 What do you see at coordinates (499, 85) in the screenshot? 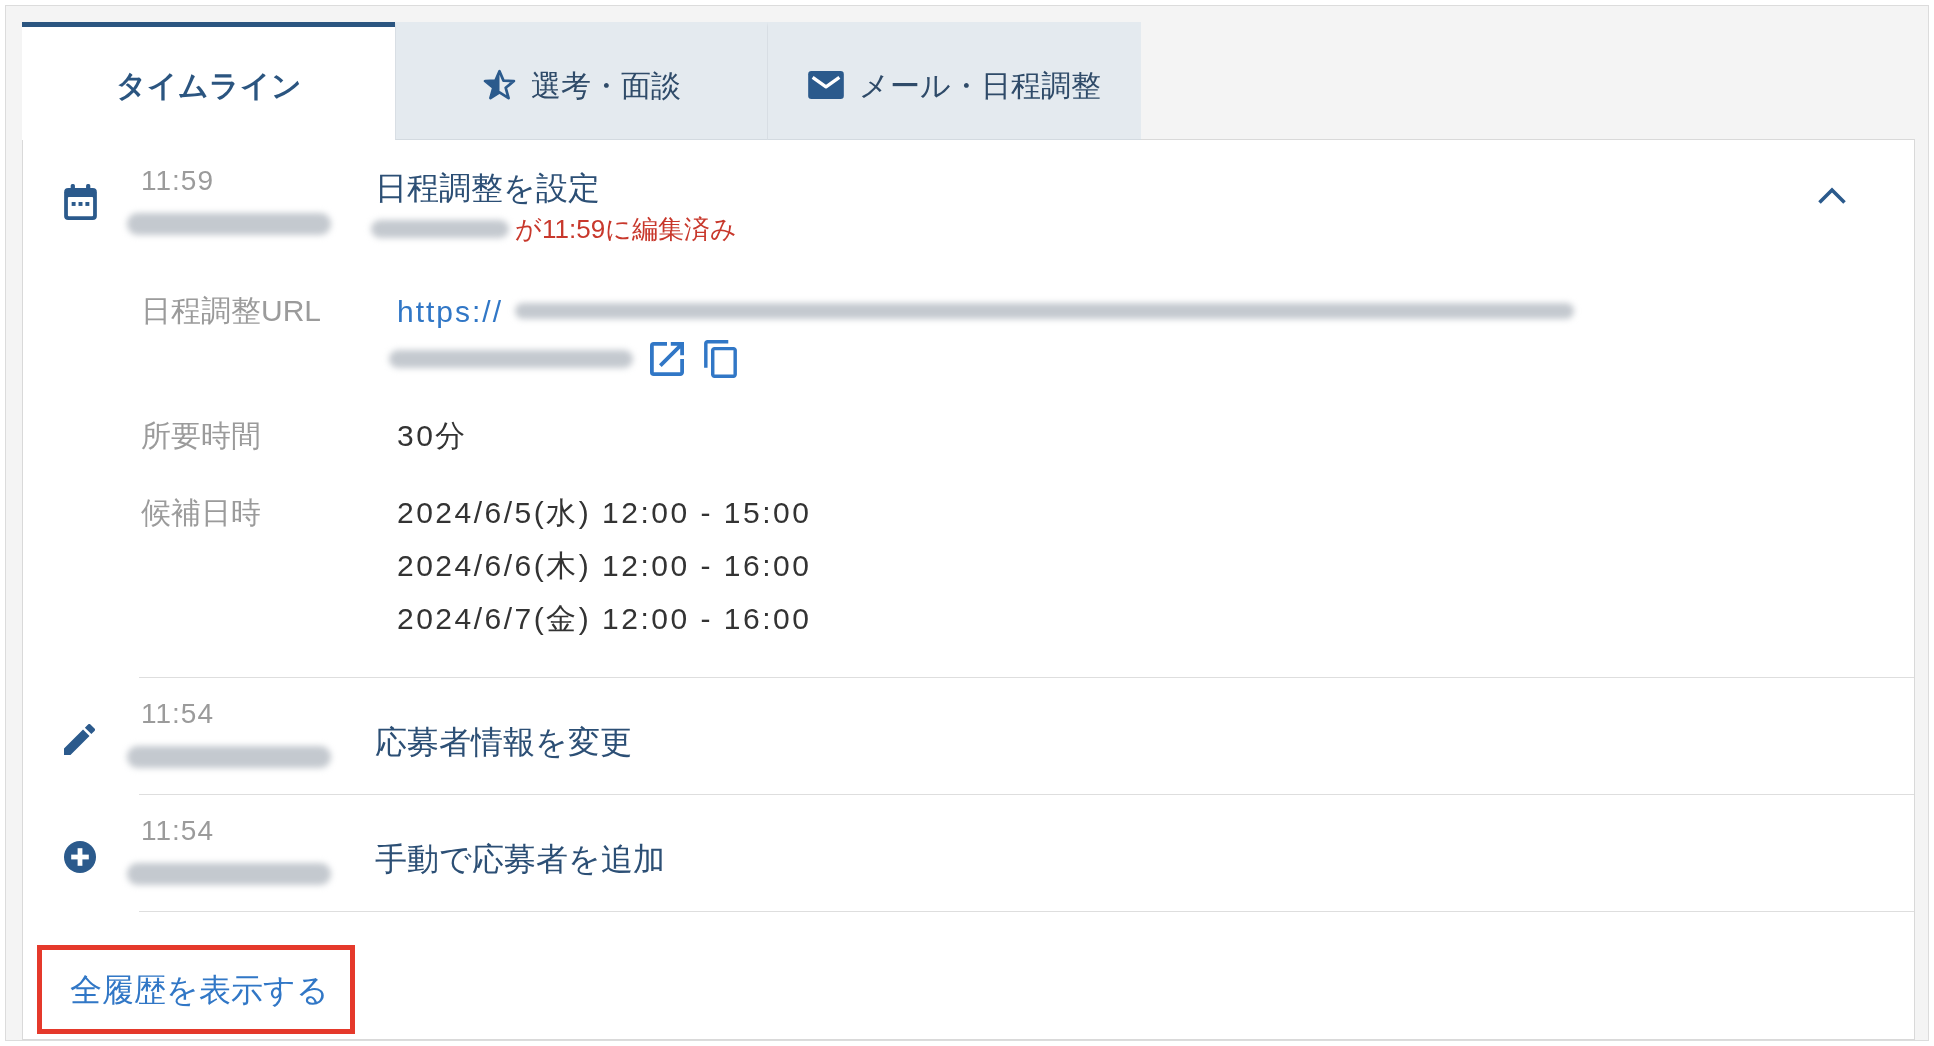
I see `star-icon` at bounding box center [499, 85].